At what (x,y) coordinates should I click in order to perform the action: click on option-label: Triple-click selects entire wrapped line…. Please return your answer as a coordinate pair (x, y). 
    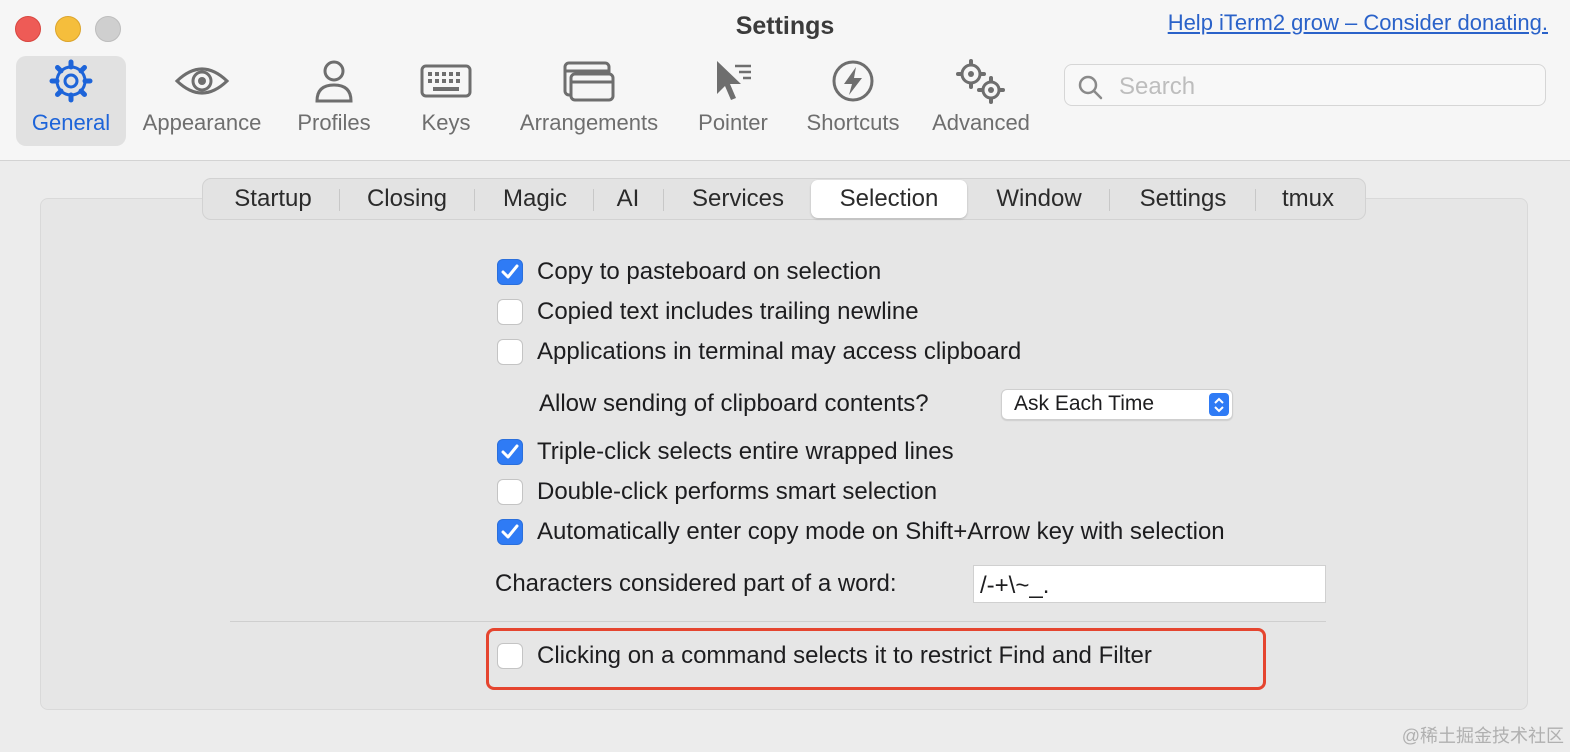
    Looking at the image, I should click on (745, 451).